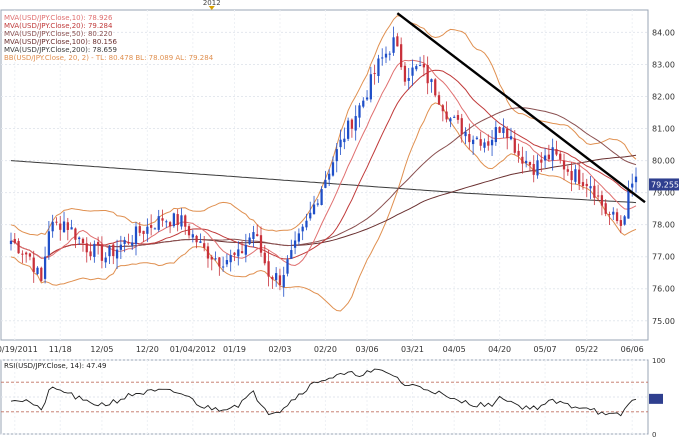  What do you see at coordinates (55, 366) in the screenshot?
I see `rsi-label: RSI(USD/JPY.Close, 14): 47.49` at bounding box center [55, 366].